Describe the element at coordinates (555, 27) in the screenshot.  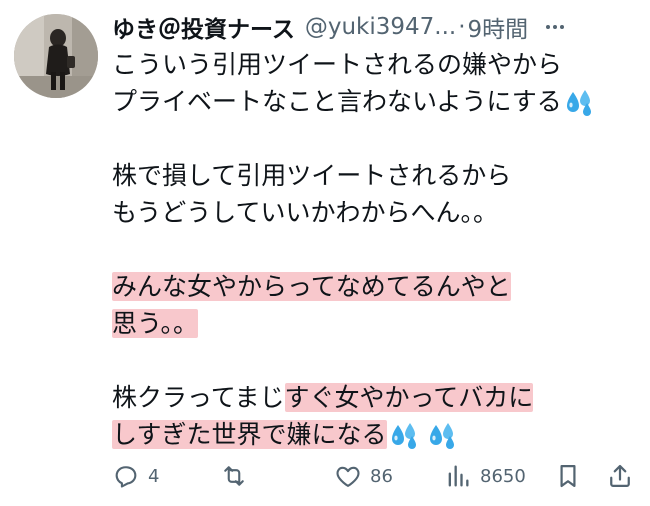
I see `more-icon` at that location.